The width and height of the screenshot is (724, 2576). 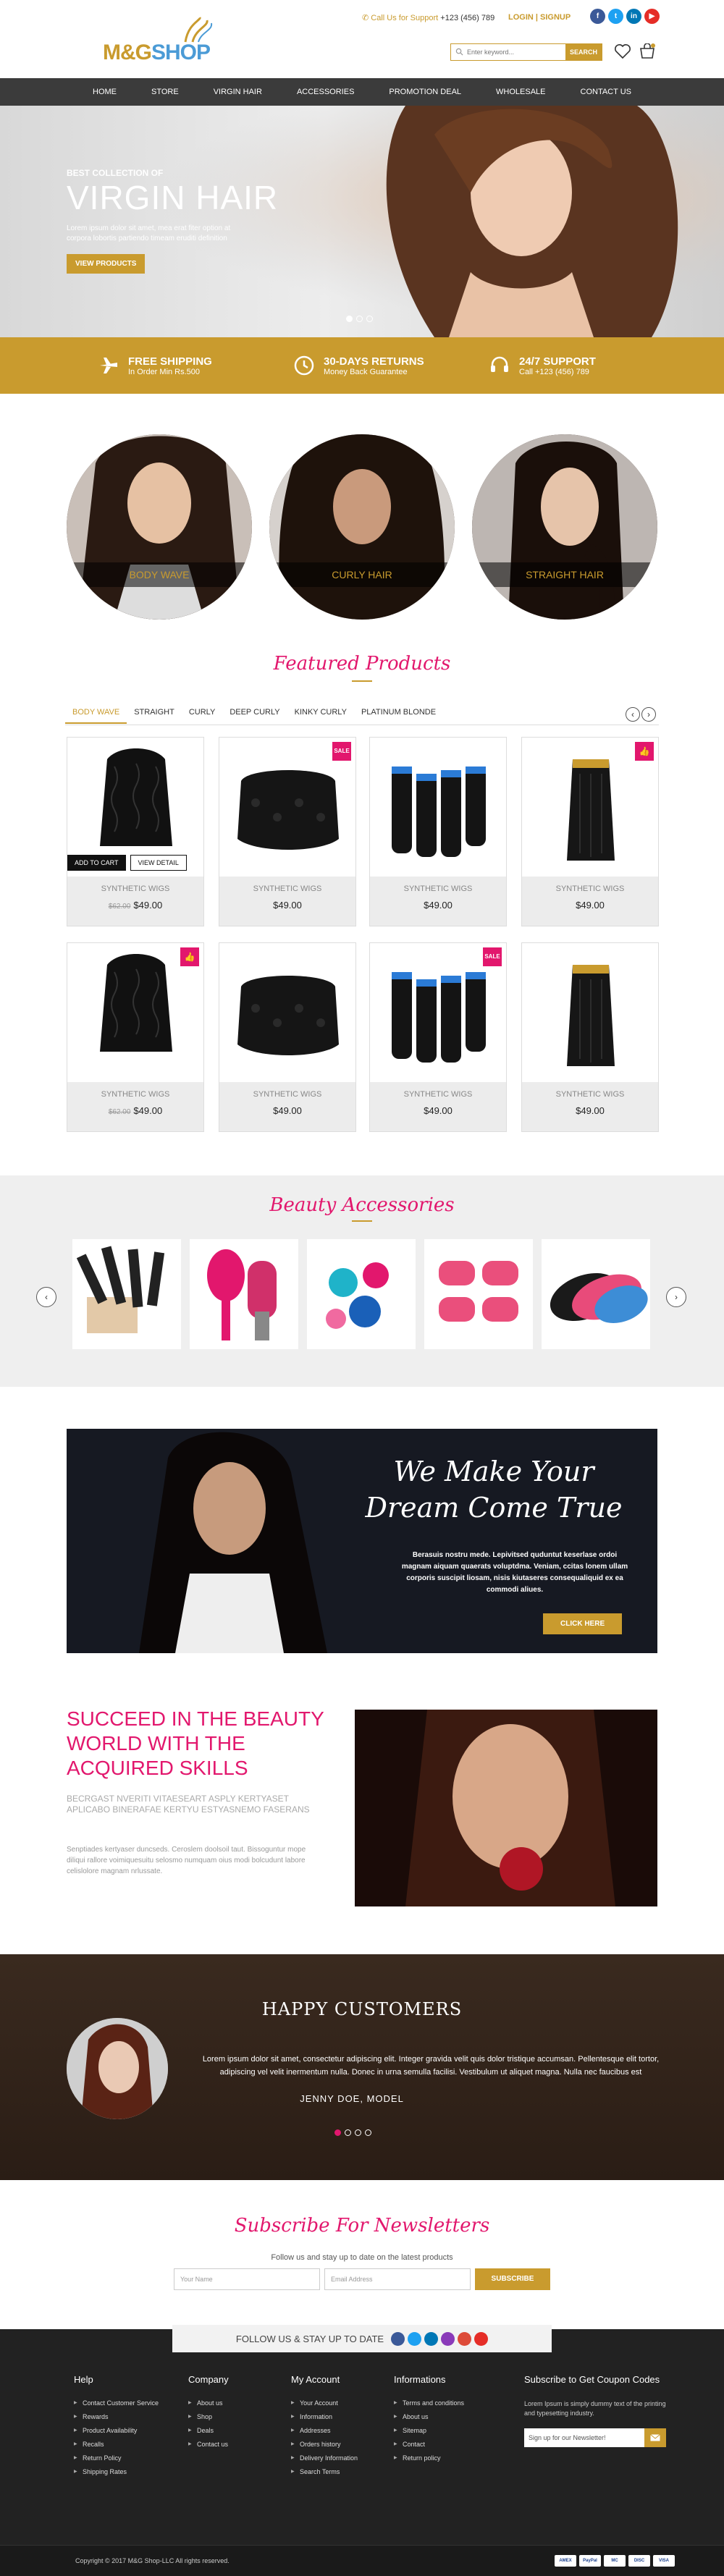 What do you see at coordinates (154, 716) in the screenshot?
I see `tab-straight: STRAIGHT` at bounding box center [154, 716].